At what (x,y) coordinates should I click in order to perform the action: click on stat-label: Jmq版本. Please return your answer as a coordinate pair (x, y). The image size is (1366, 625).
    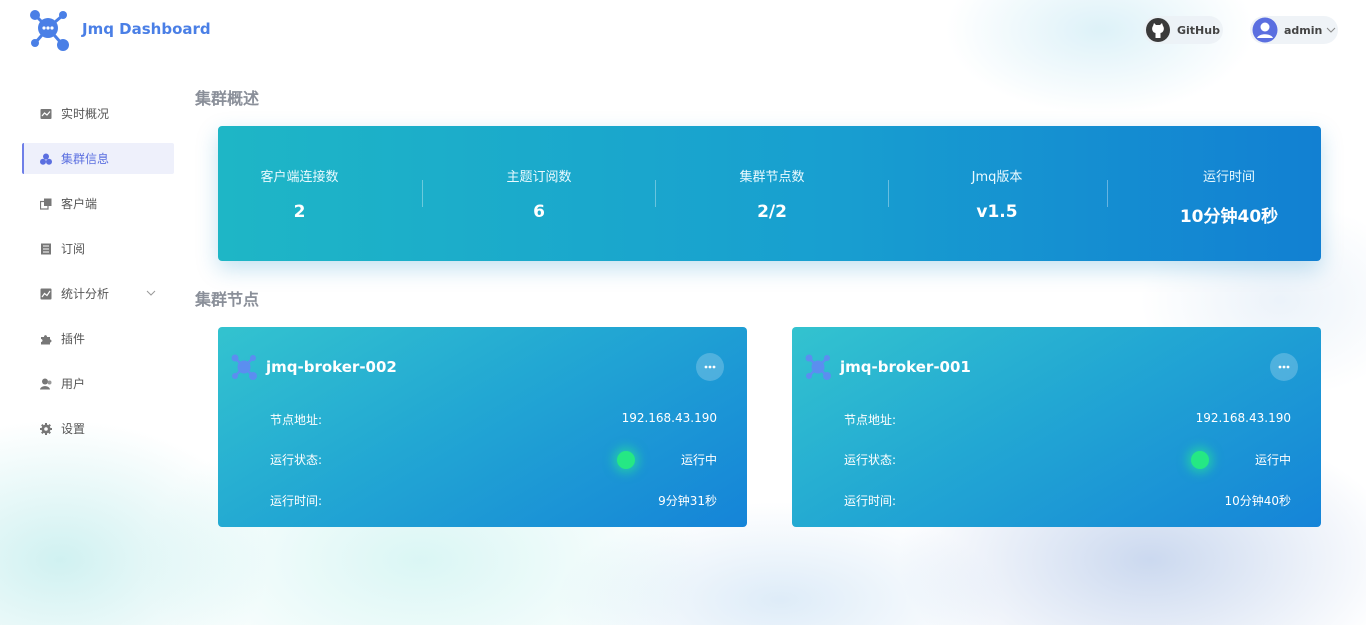
    Looking at the image, I should click on (997, 177).